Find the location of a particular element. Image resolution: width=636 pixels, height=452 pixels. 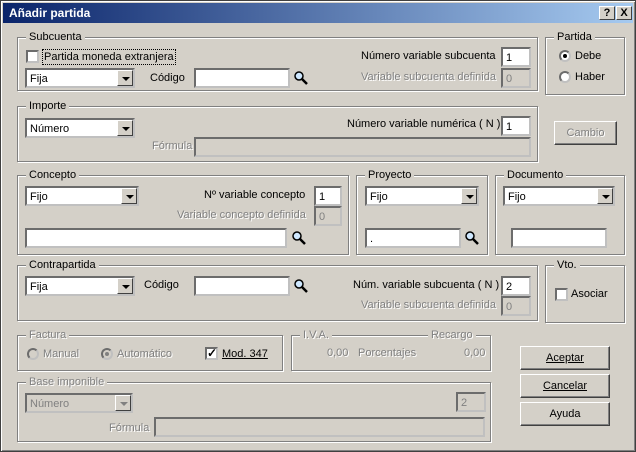

title-bar: Añadir partida ? X is located at coordinates (318, 13).